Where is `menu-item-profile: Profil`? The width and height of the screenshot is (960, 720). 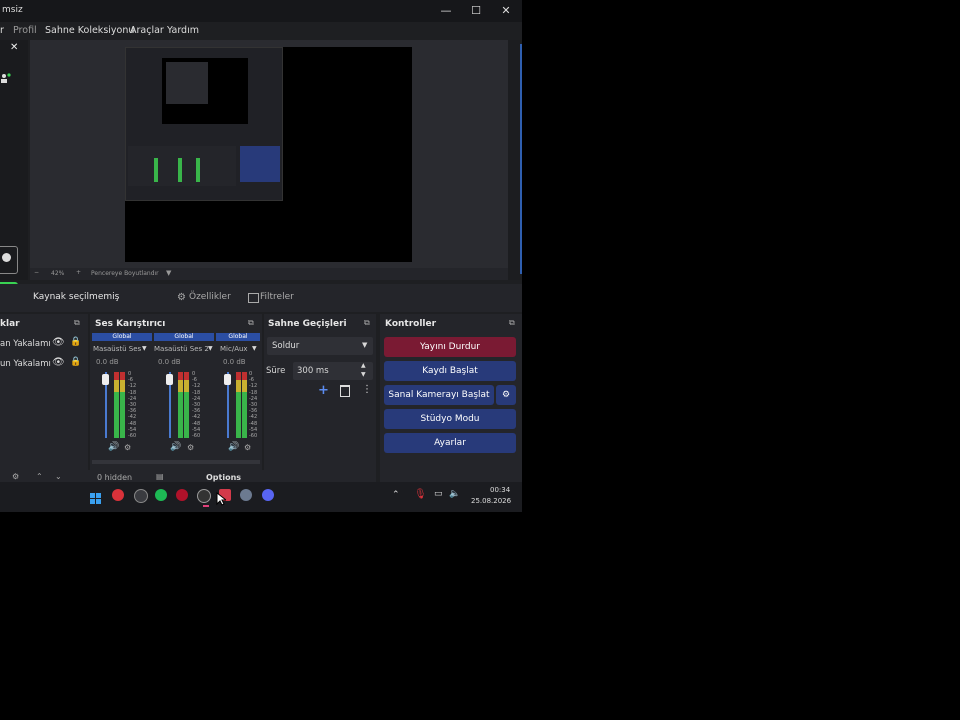 menu-item-profile: Profil is located at coordinates (25, 30).